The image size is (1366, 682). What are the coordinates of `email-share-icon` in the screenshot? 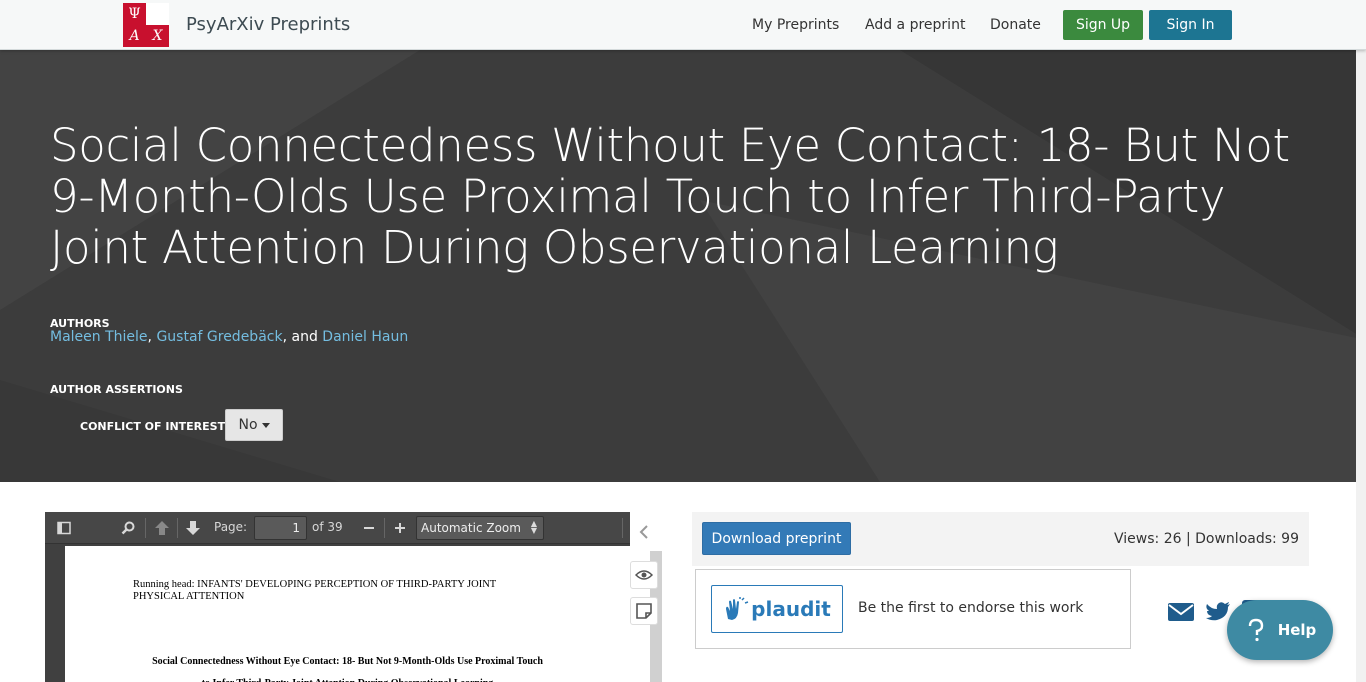 It's located at (1181, 612).